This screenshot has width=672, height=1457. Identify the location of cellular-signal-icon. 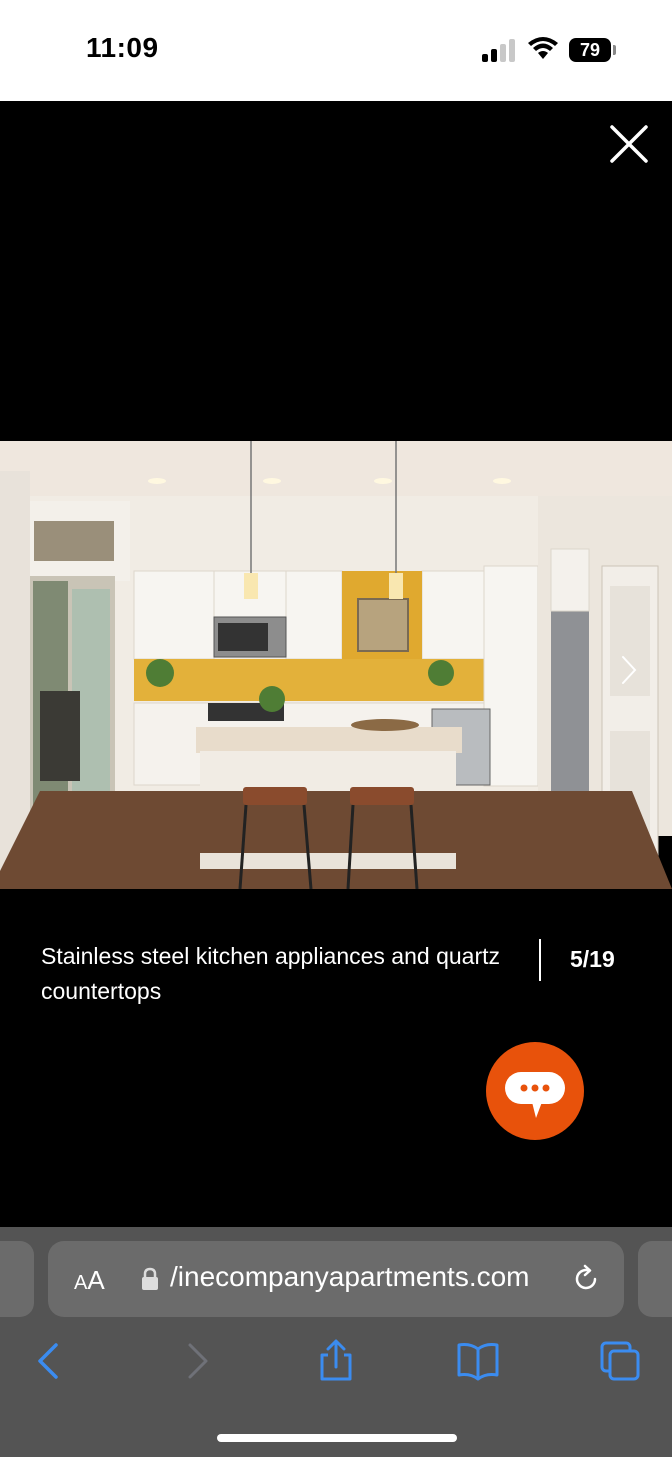
(500, 50).